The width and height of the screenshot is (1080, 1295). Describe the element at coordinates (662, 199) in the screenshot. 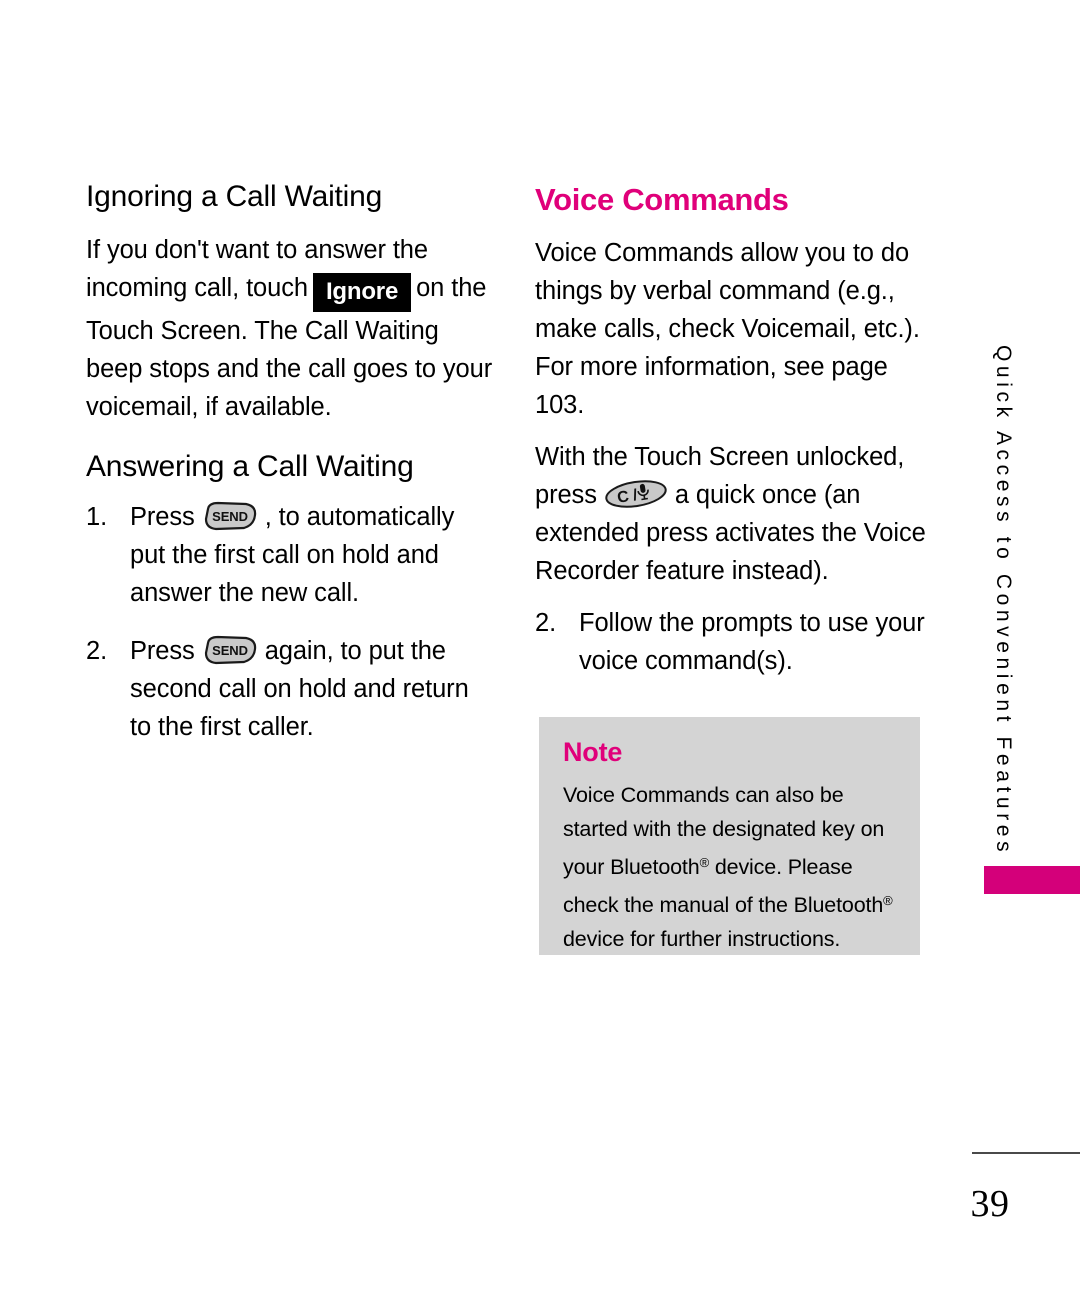

I see `heading-voice-commands: Voice Commands` at that location.